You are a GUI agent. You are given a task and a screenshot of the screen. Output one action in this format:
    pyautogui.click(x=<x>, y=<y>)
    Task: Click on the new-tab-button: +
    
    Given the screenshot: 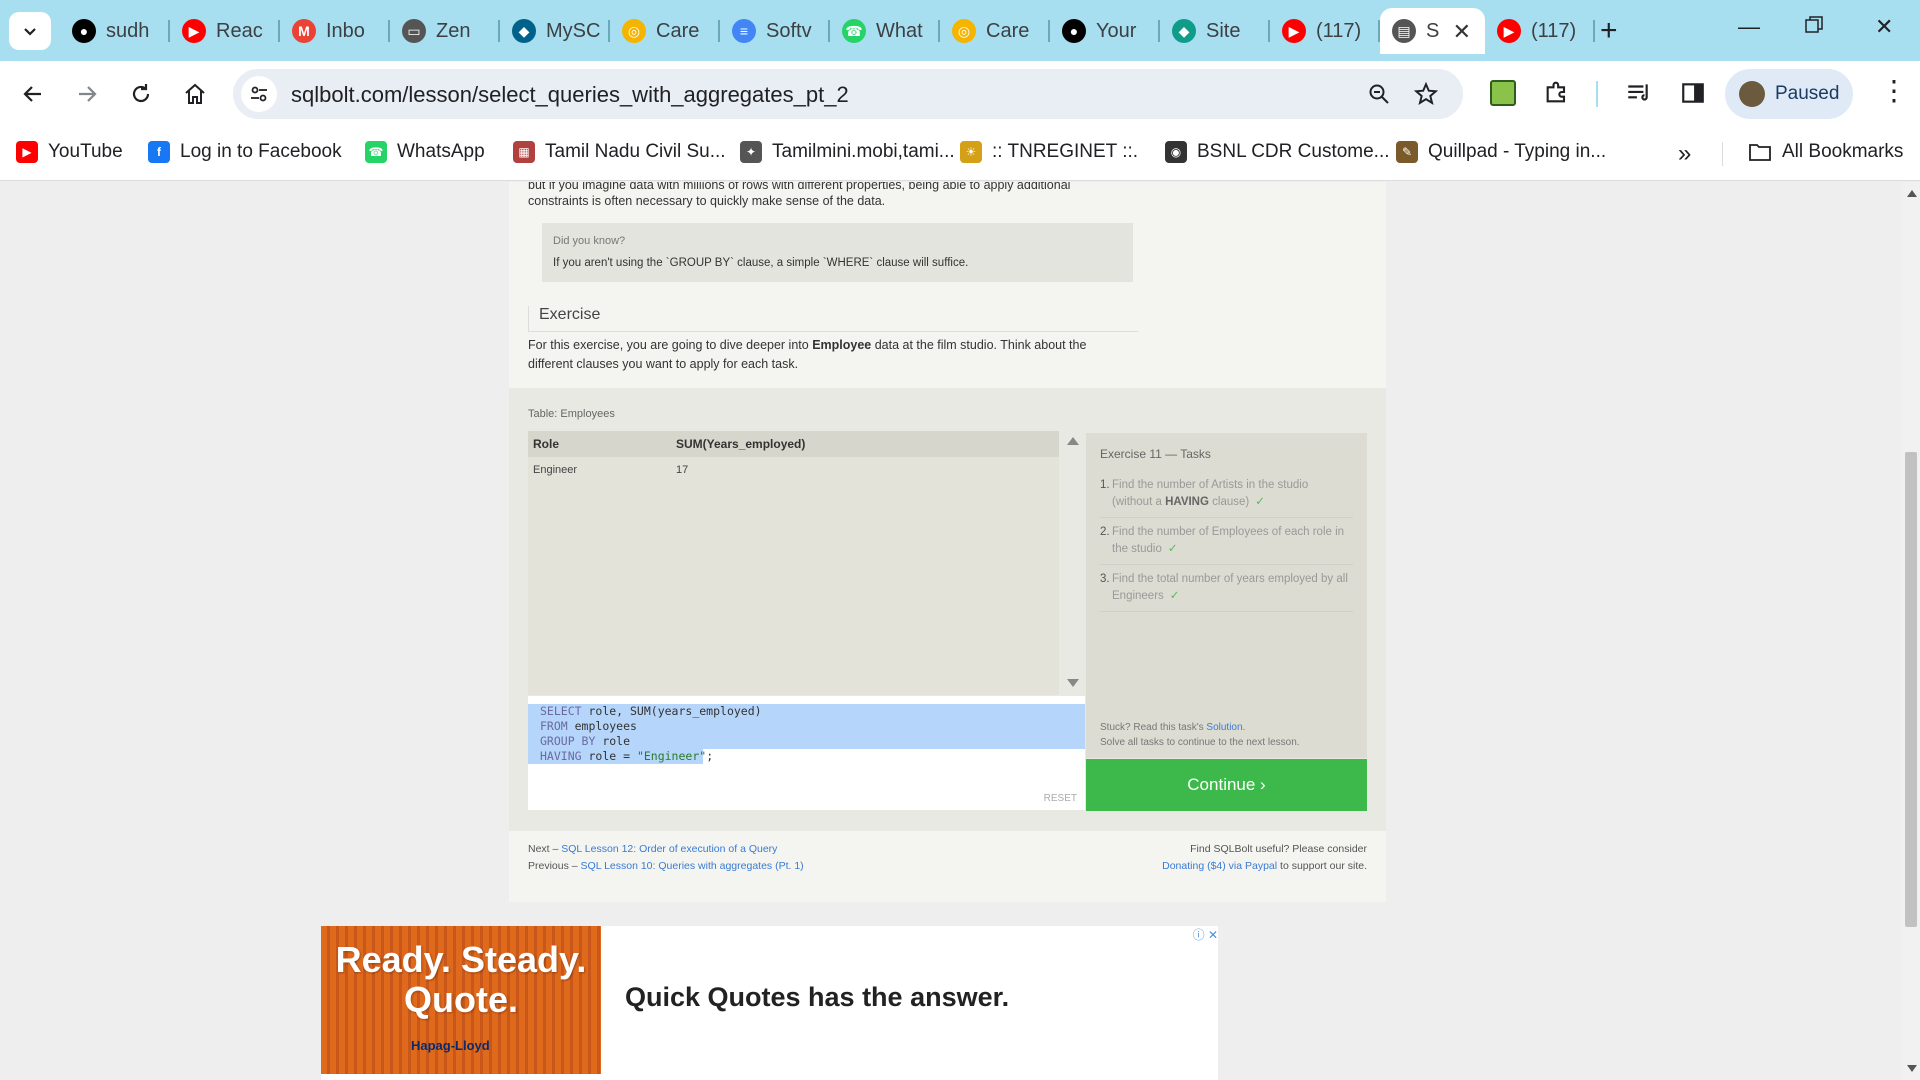 What is the action you would take?
    pyautogui.click(x=1609, y=31)
    